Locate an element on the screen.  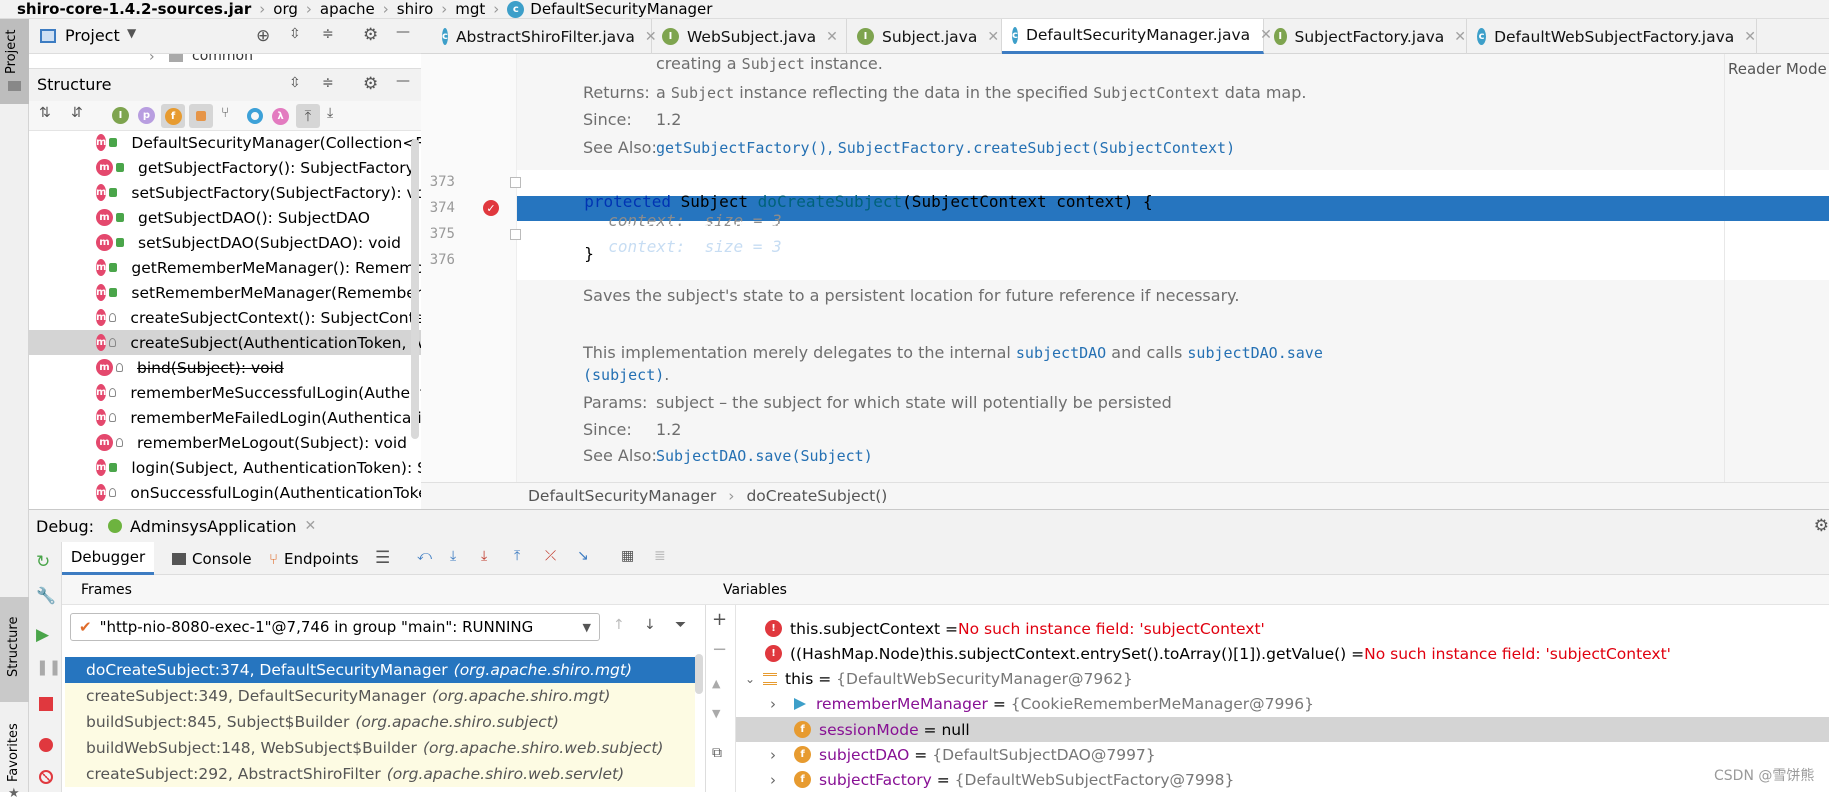
add-watch-icon: + is located at coordinates (722, 619).